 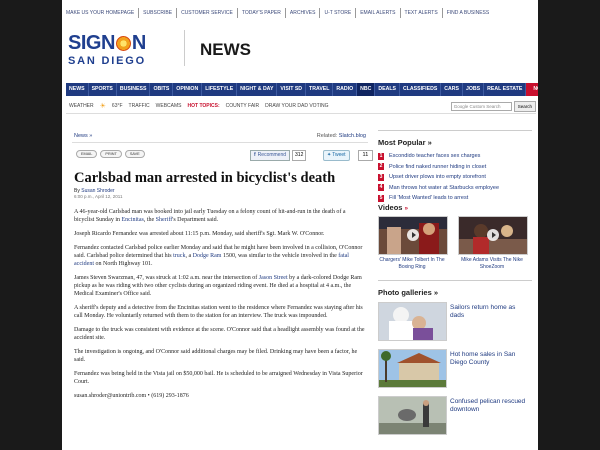 What do you see at coordinates (455, 138) in the screenshot?
I see `most-popular-title: Most Popular »` at bounding box center [455, 138].